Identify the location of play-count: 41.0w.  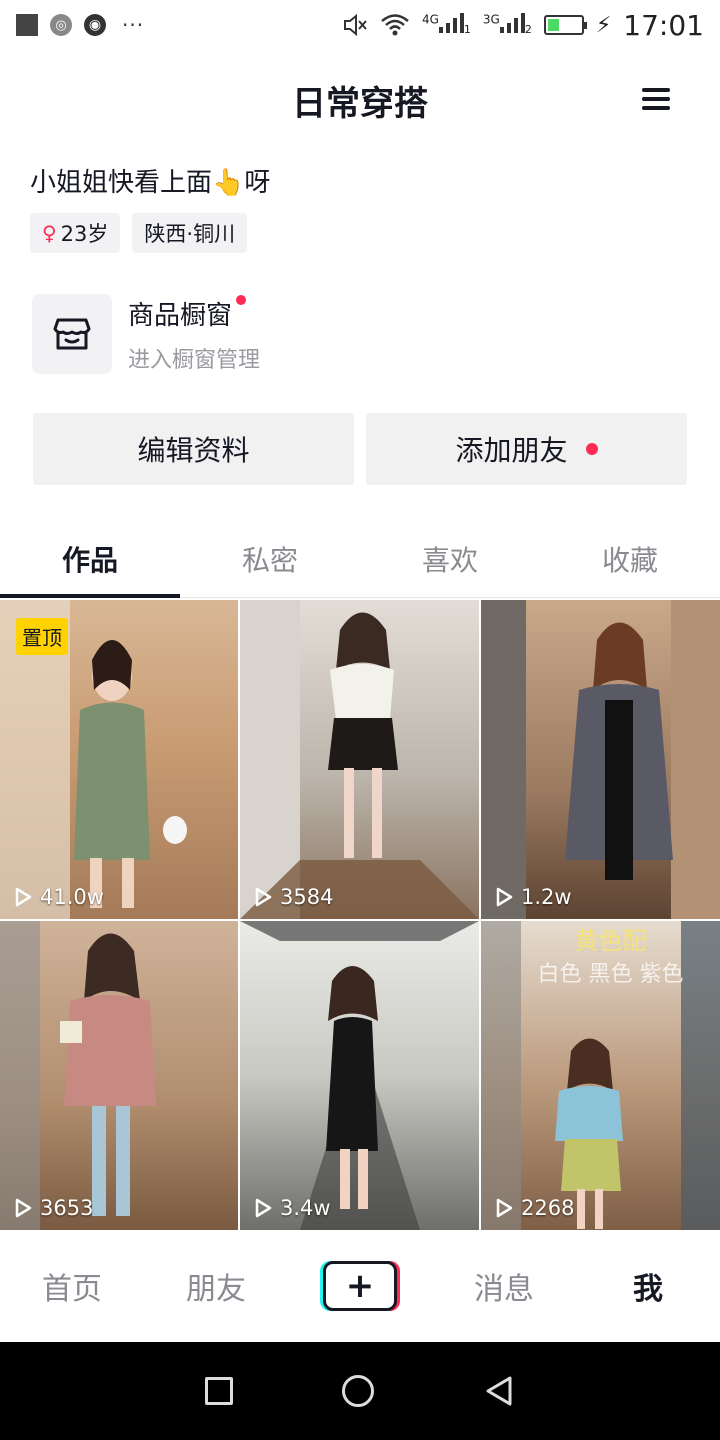
(58, 897).